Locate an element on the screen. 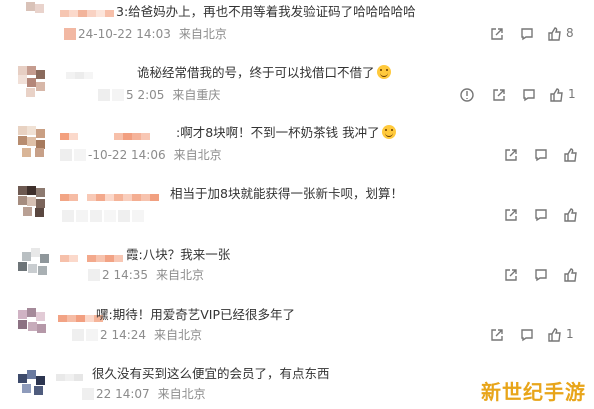  comment-date: 5 2:05 is located at coordinates (145, 95).